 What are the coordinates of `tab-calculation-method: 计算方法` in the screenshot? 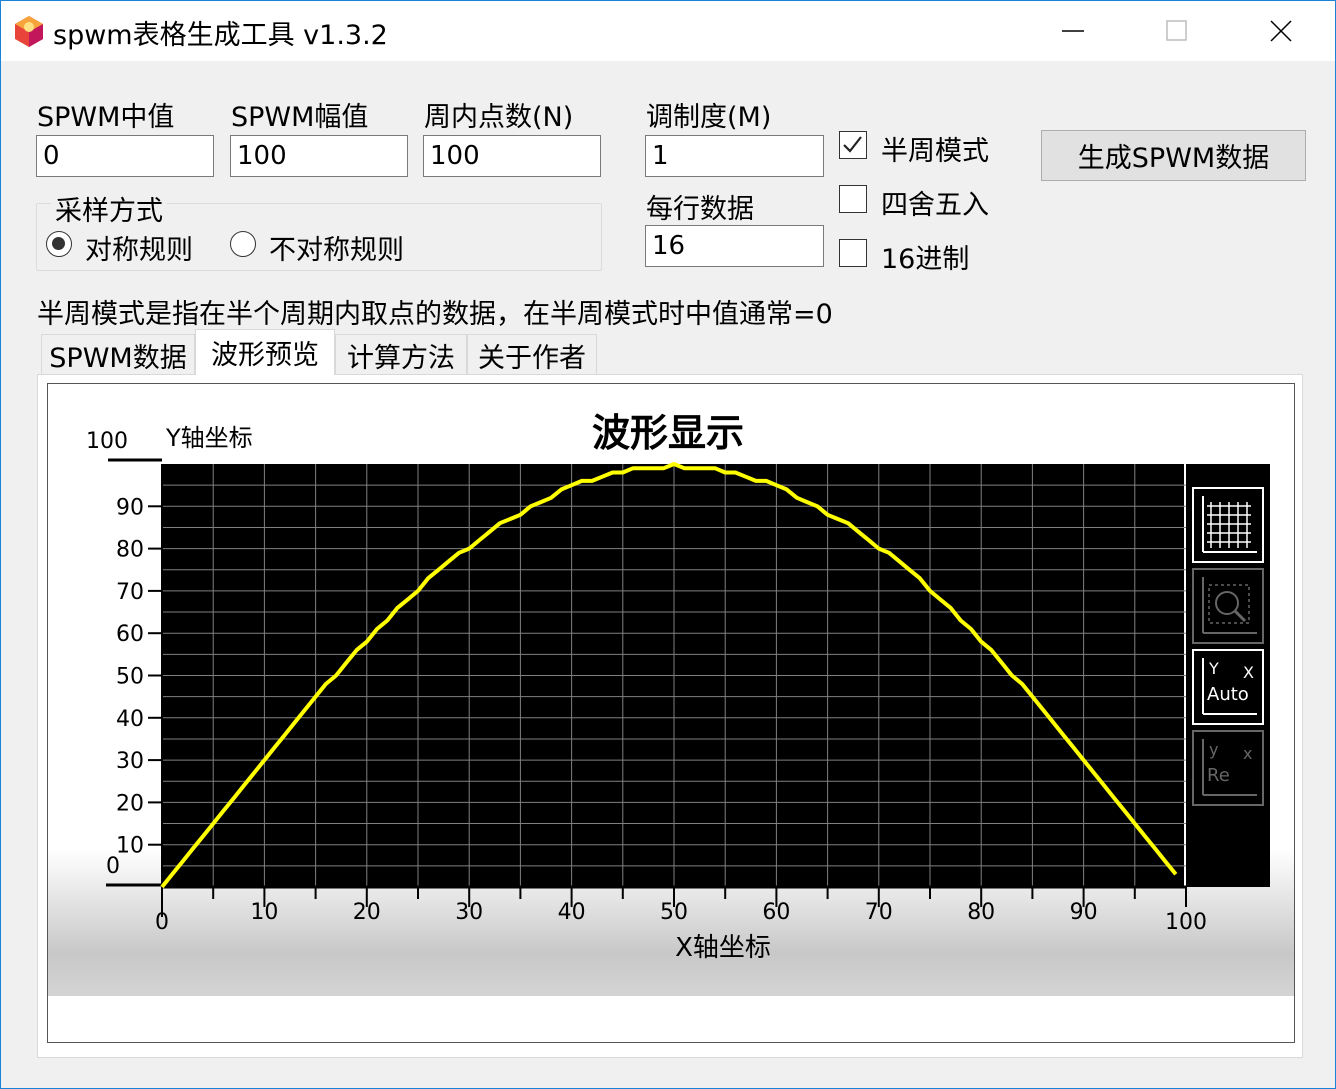 It's located at (401, 355).